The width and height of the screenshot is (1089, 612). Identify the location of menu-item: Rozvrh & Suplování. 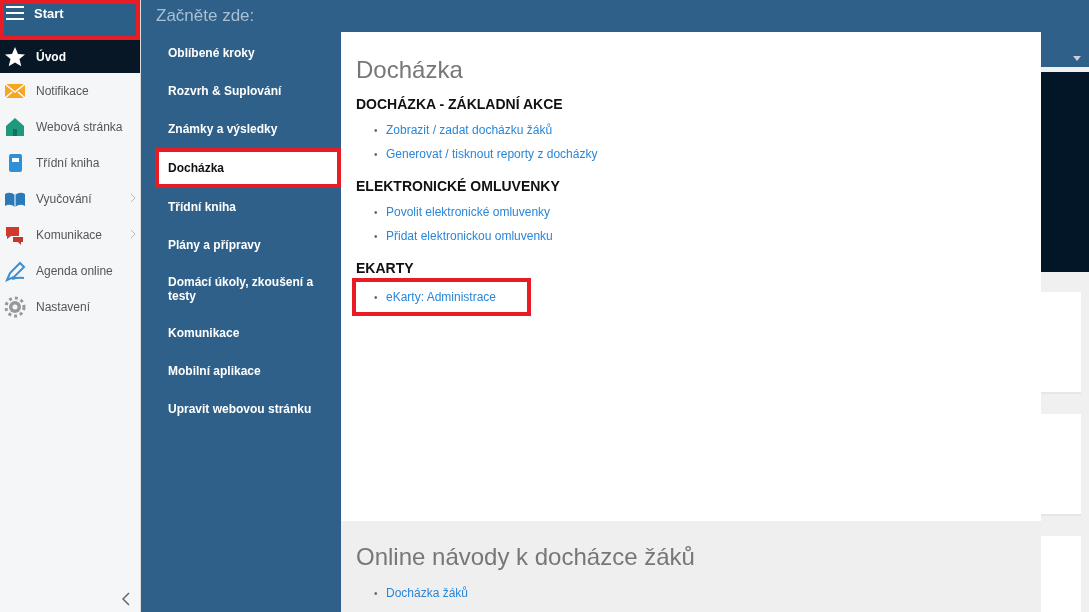
(241, 91).